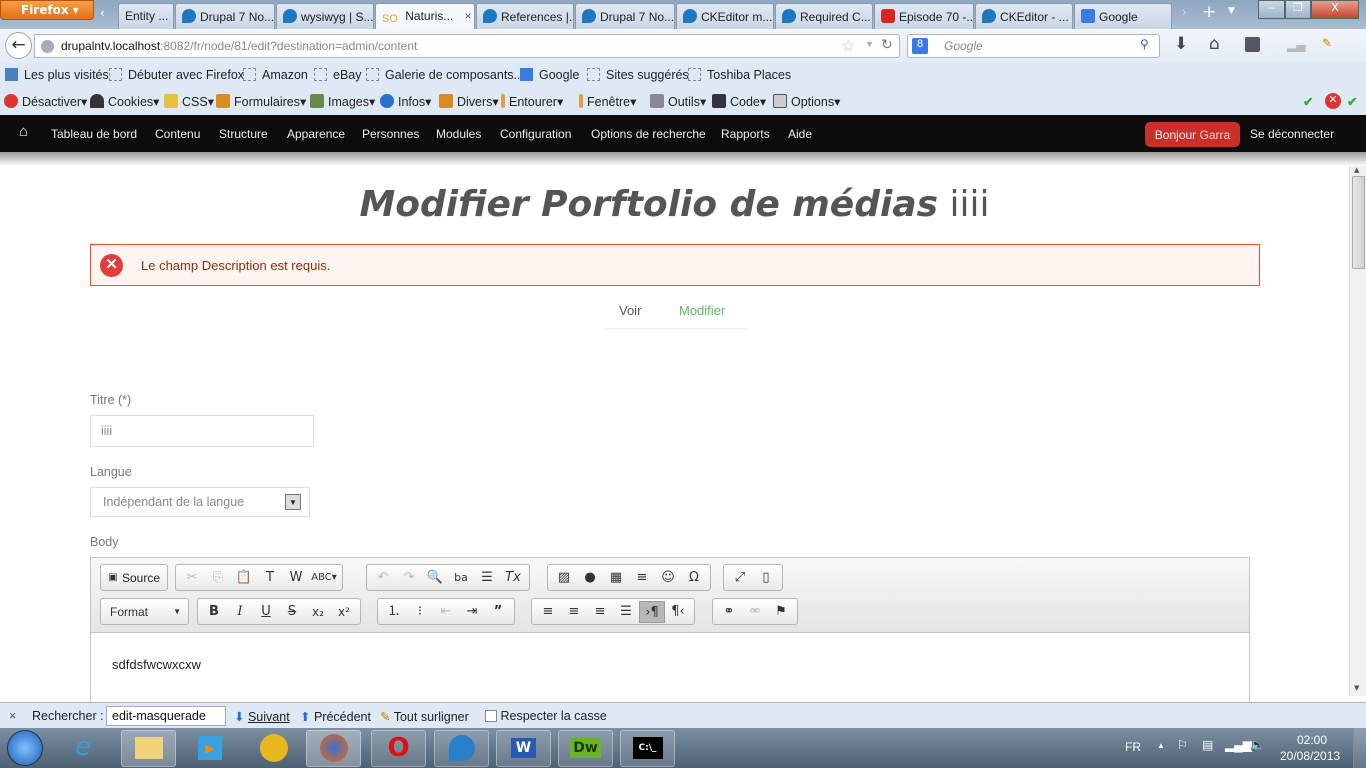  Describe the element at coordinates (642, 578) in the screenshot. I see `horizontal-rule-icon: ≡` at that location.